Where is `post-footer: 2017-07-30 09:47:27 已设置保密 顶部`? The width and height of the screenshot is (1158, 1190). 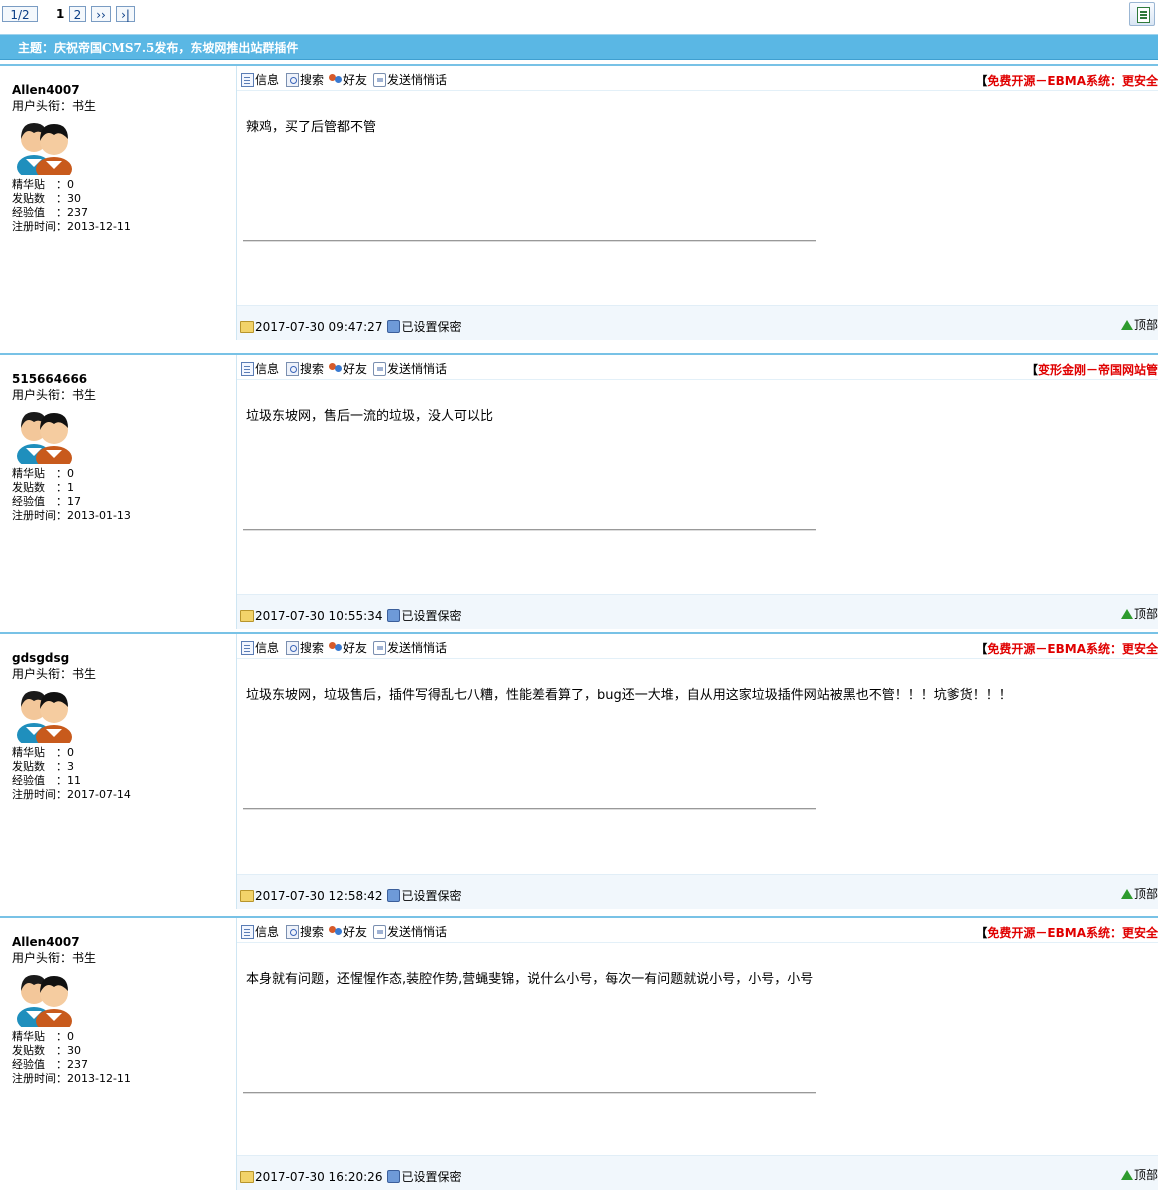
post-footer: 2017-07-30 09:47:27 已设置保密 顶部 is located at coordinates (697, 322).